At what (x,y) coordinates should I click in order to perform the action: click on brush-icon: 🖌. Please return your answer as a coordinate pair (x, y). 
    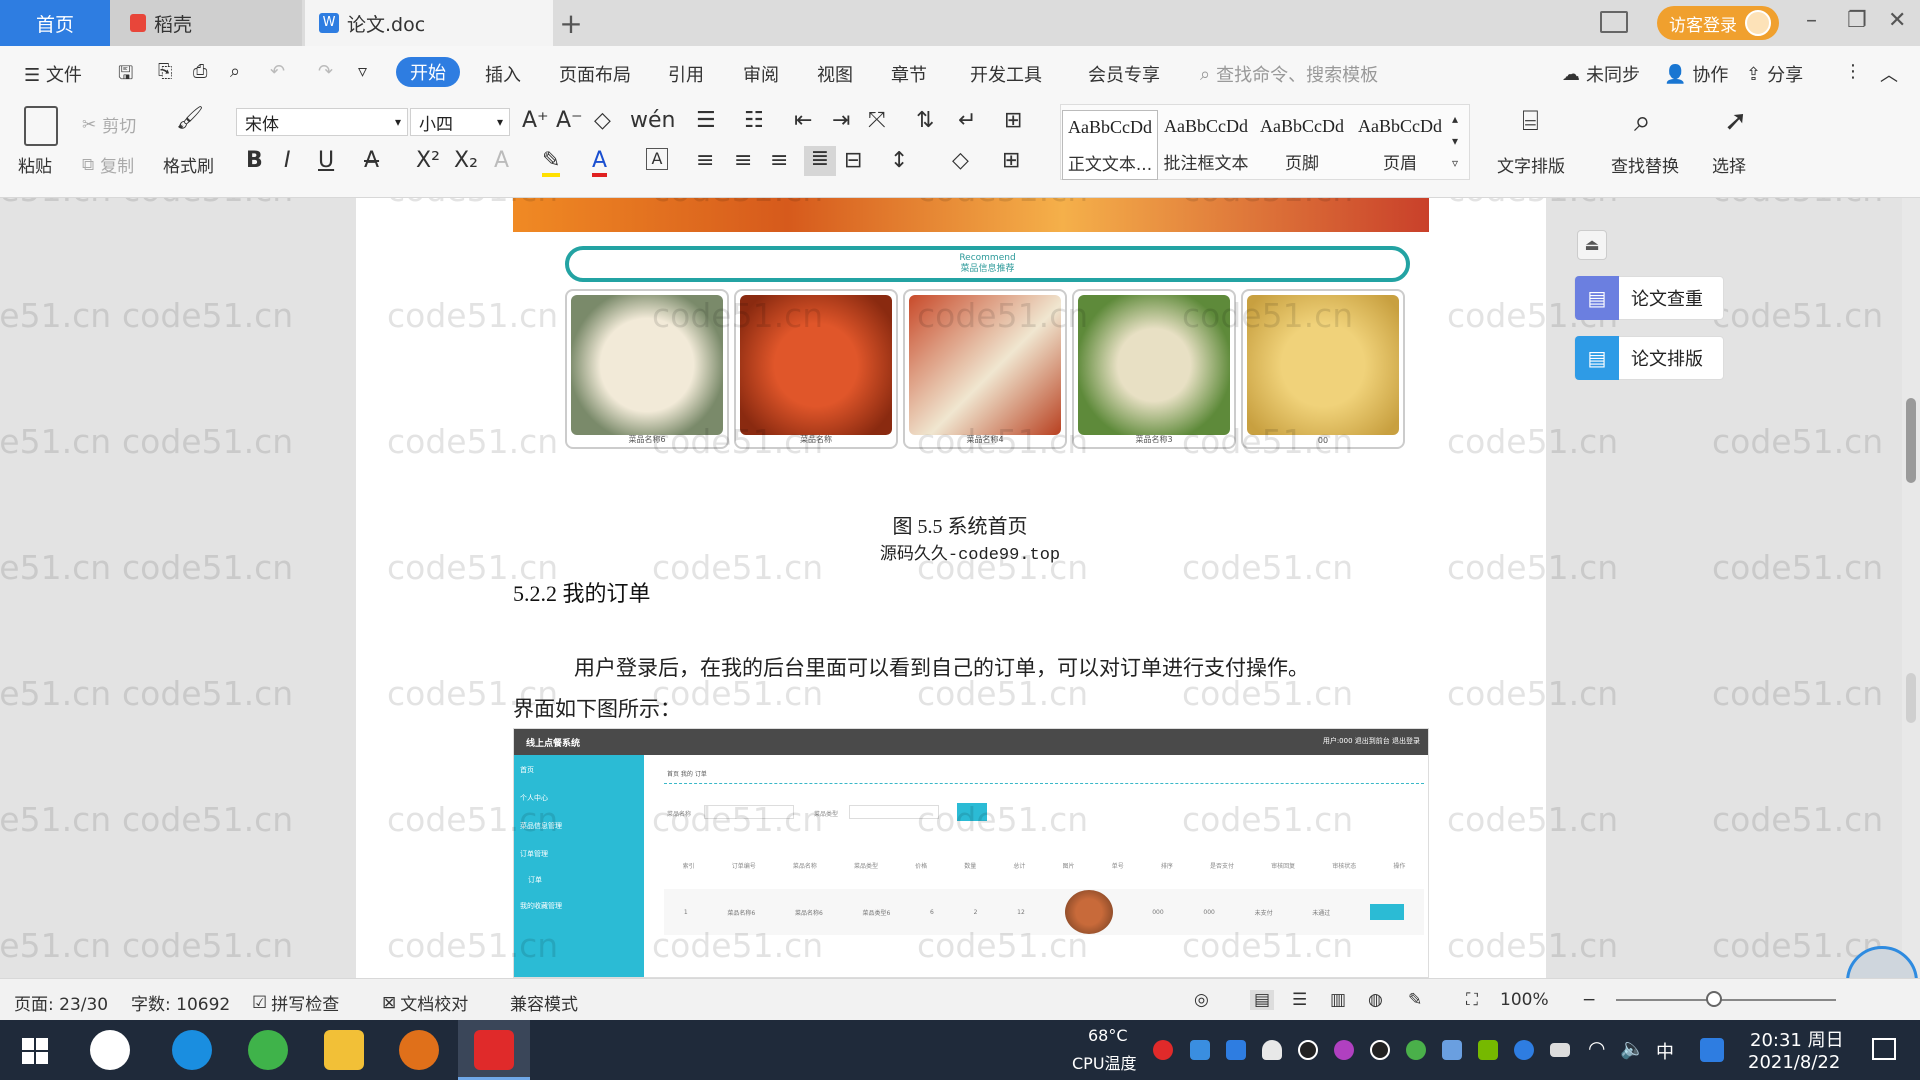
    Looking at the image, I should click on (190, 118).